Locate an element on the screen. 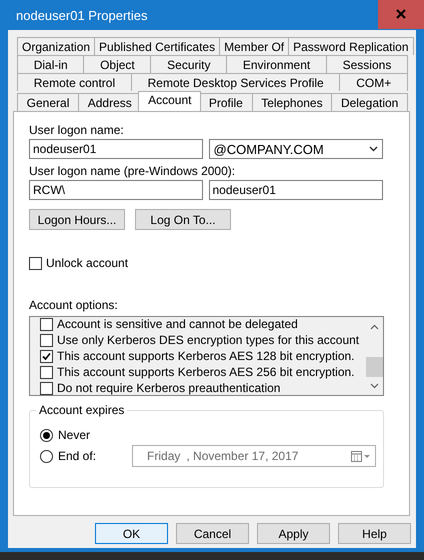 The image size is (424, 560). tab: Sessions is located at coordinates (367, 64).